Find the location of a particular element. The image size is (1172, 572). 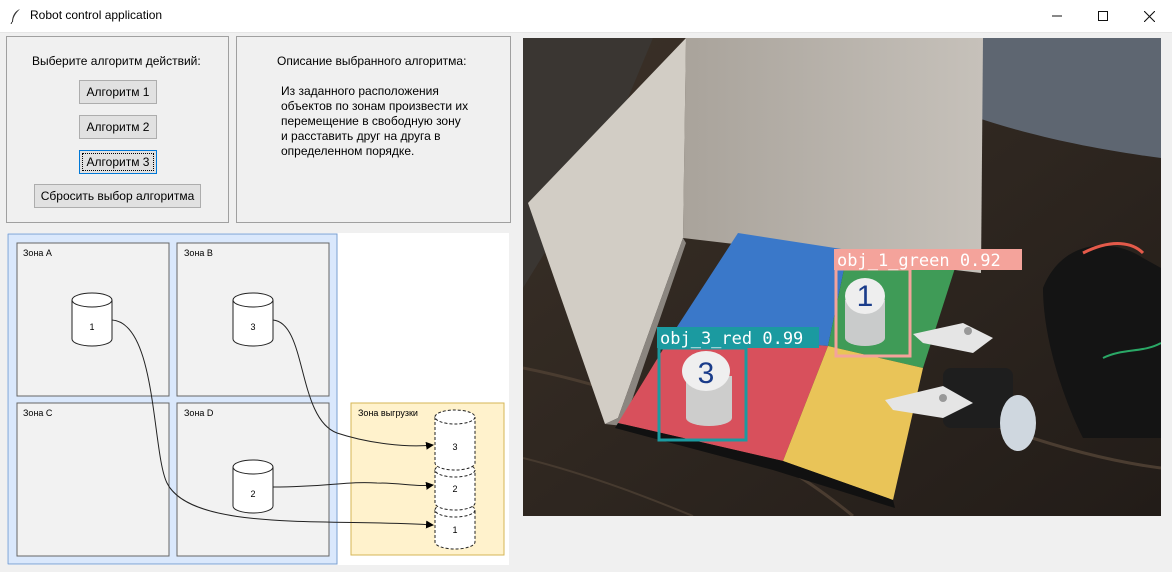

algorithm-1-button: Алгоритм 1 is located at coordinates (118, 92).